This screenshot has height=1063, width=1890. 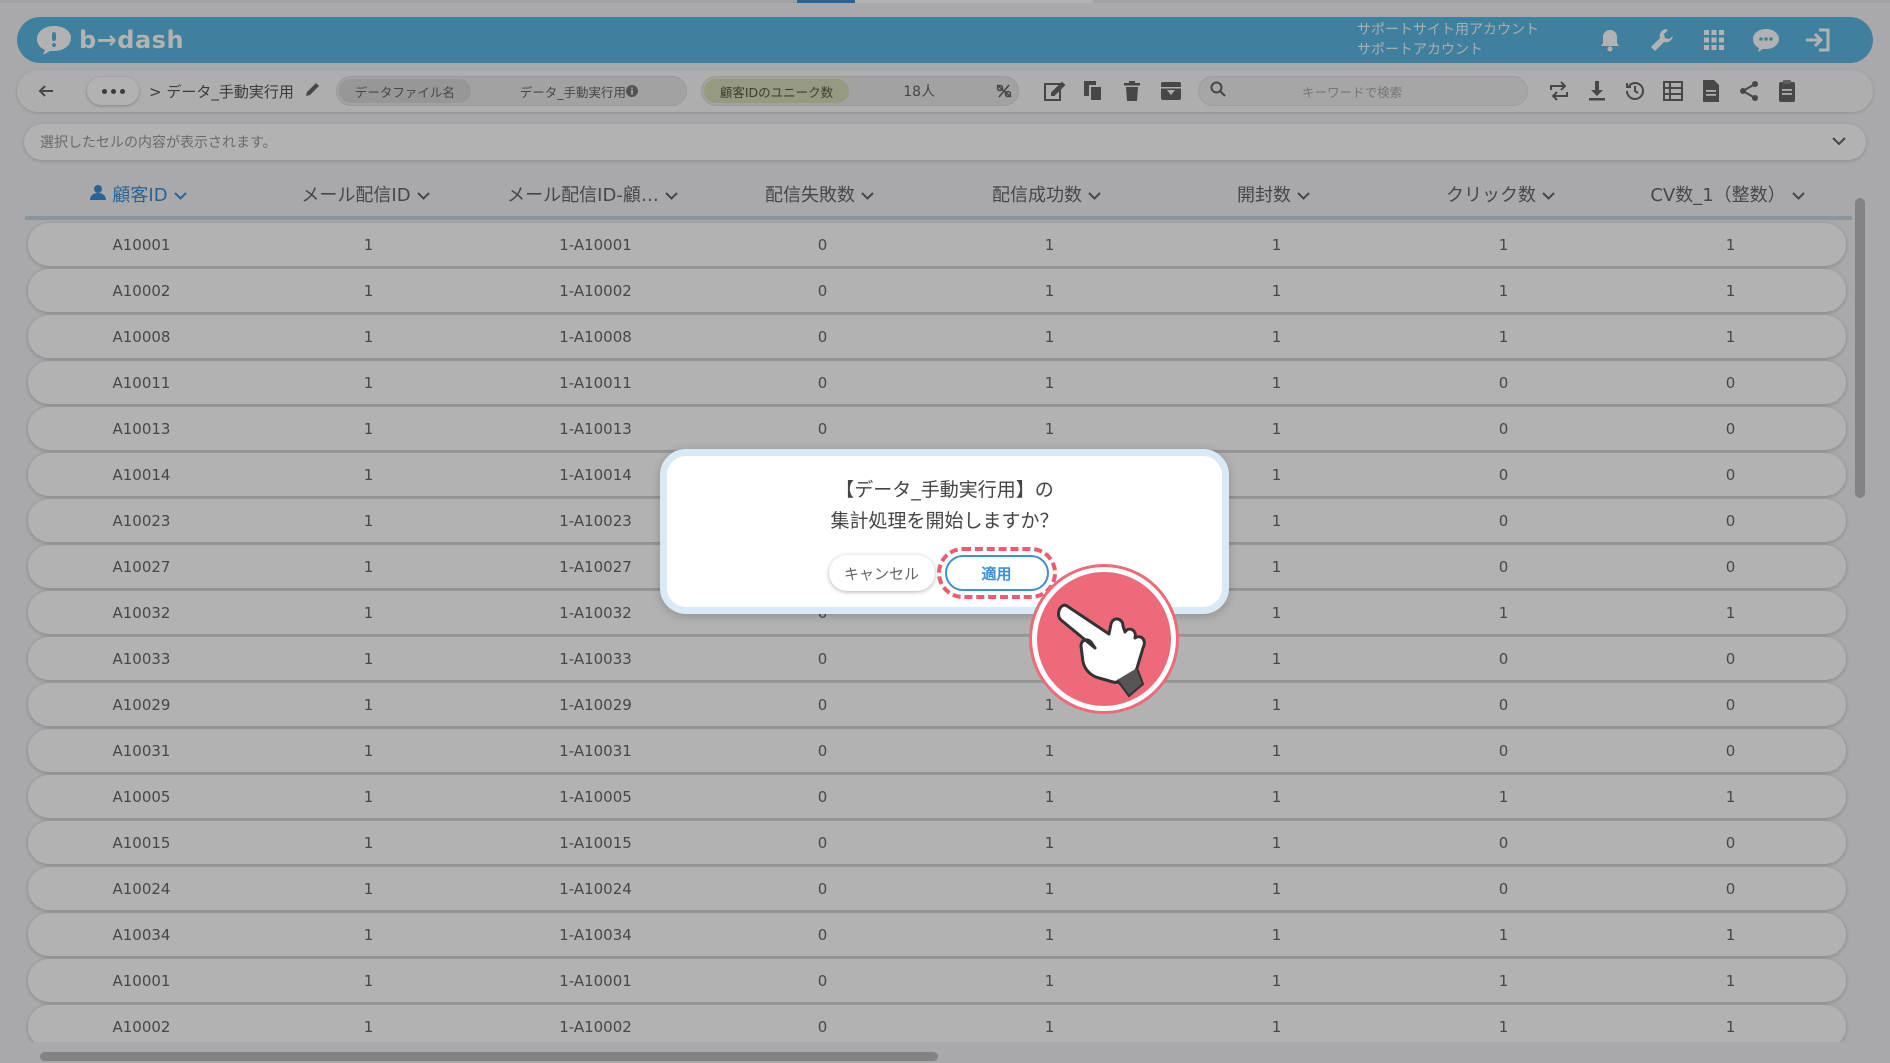 I want to click on apply-button: 適用, so click(x=996, y=573).